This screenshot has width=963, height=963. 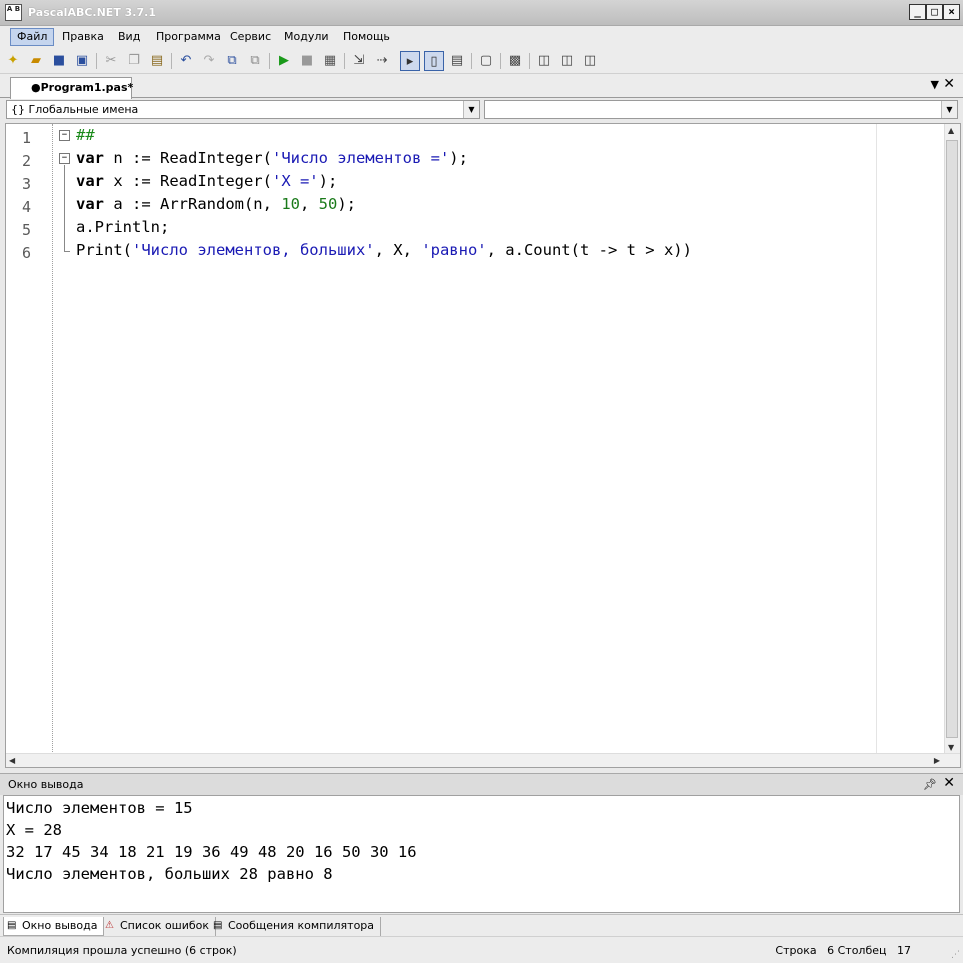 What do you see at coordinates (434, 61) in the screenshot?
I see `editor-toggle-icon: ▯` at bounding box center [434, 61].